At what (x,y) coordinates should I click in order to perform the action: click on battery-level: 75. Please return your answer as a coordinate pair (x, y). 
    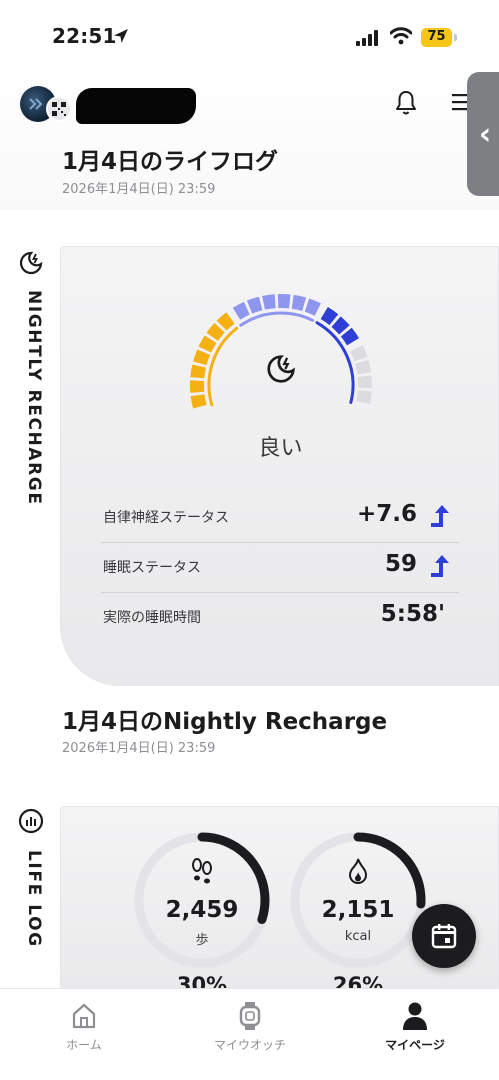
    Looking at the image, I should click on (436, 36).